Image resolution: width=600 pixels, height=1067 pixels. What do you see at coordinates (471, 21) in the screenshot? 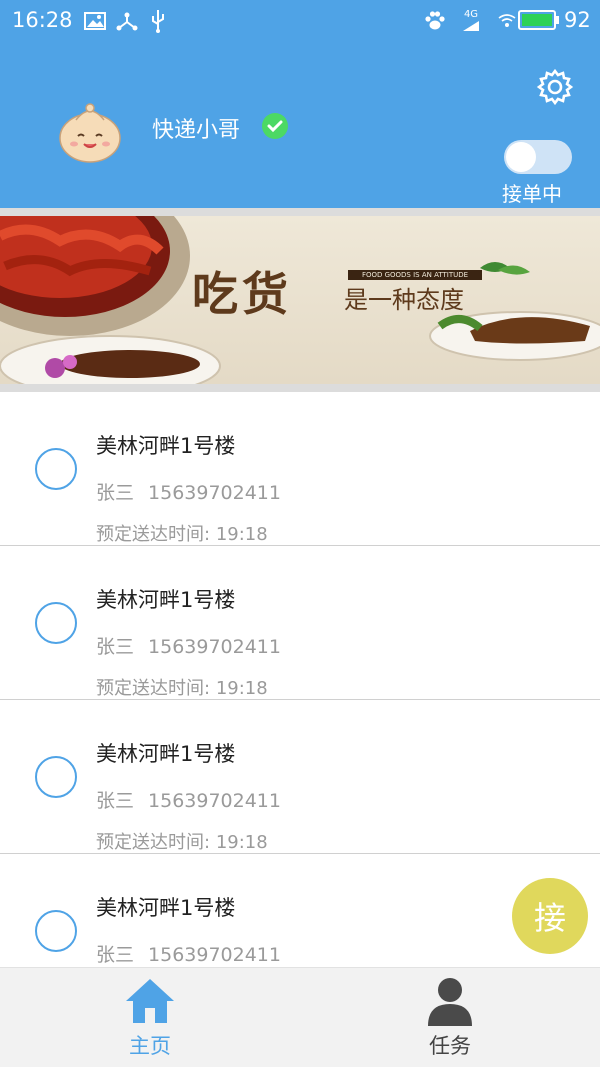
I see `signal-4g-icon: 4G` at bounding box center [471, 21].